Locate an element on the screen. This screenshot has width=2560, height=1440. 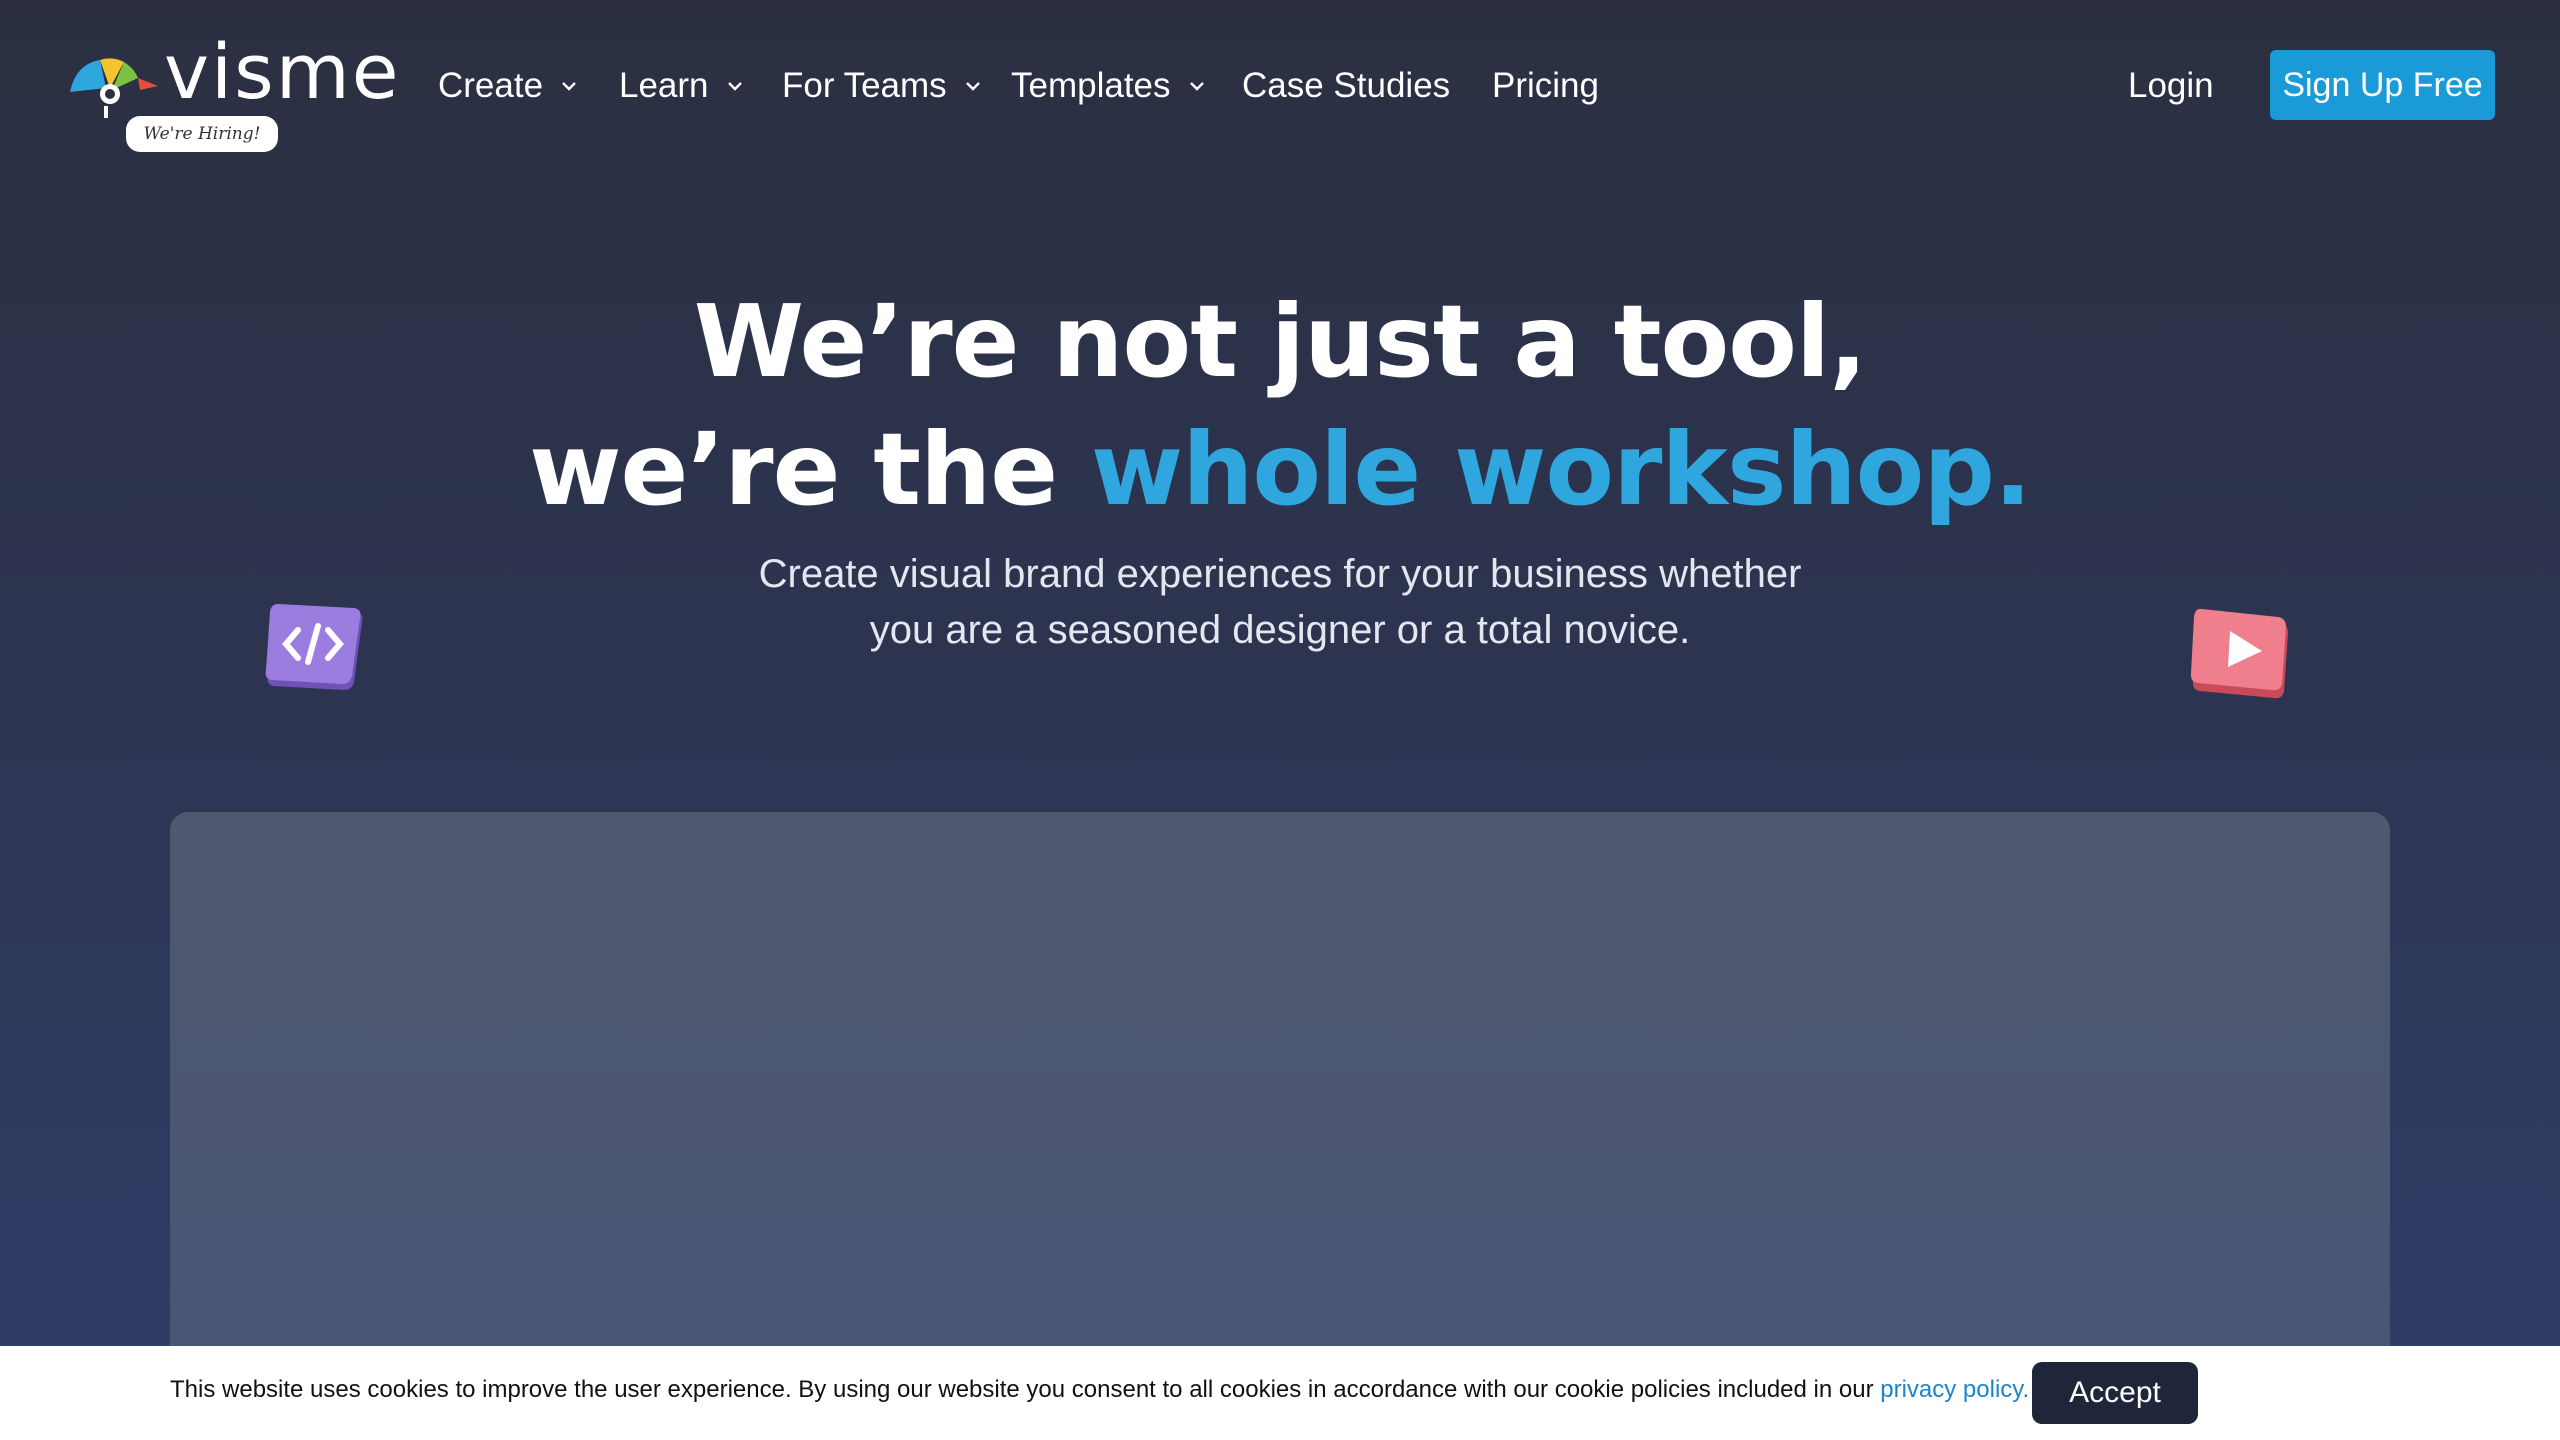
nav-create-label: Create is located at coordinates (491, 85).